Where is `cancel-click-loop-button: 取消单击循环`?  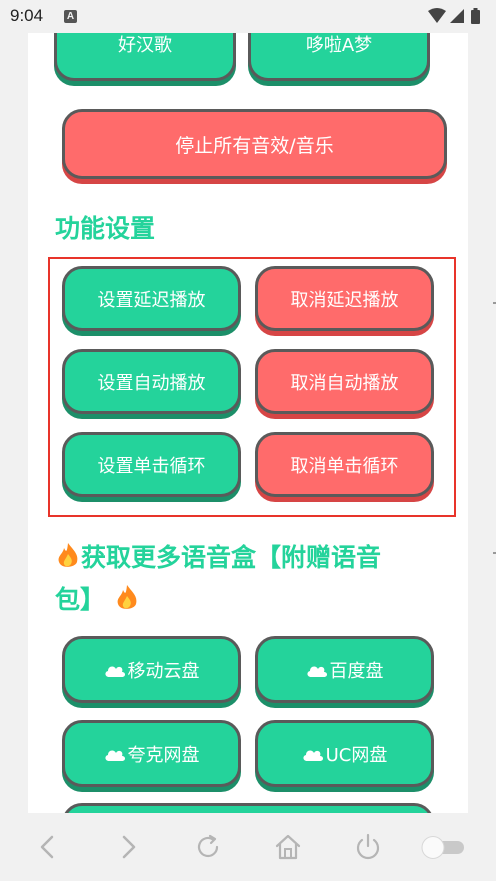 cancel-click-loop-button: 取消单击循环 is located at coordinates (344, 464).